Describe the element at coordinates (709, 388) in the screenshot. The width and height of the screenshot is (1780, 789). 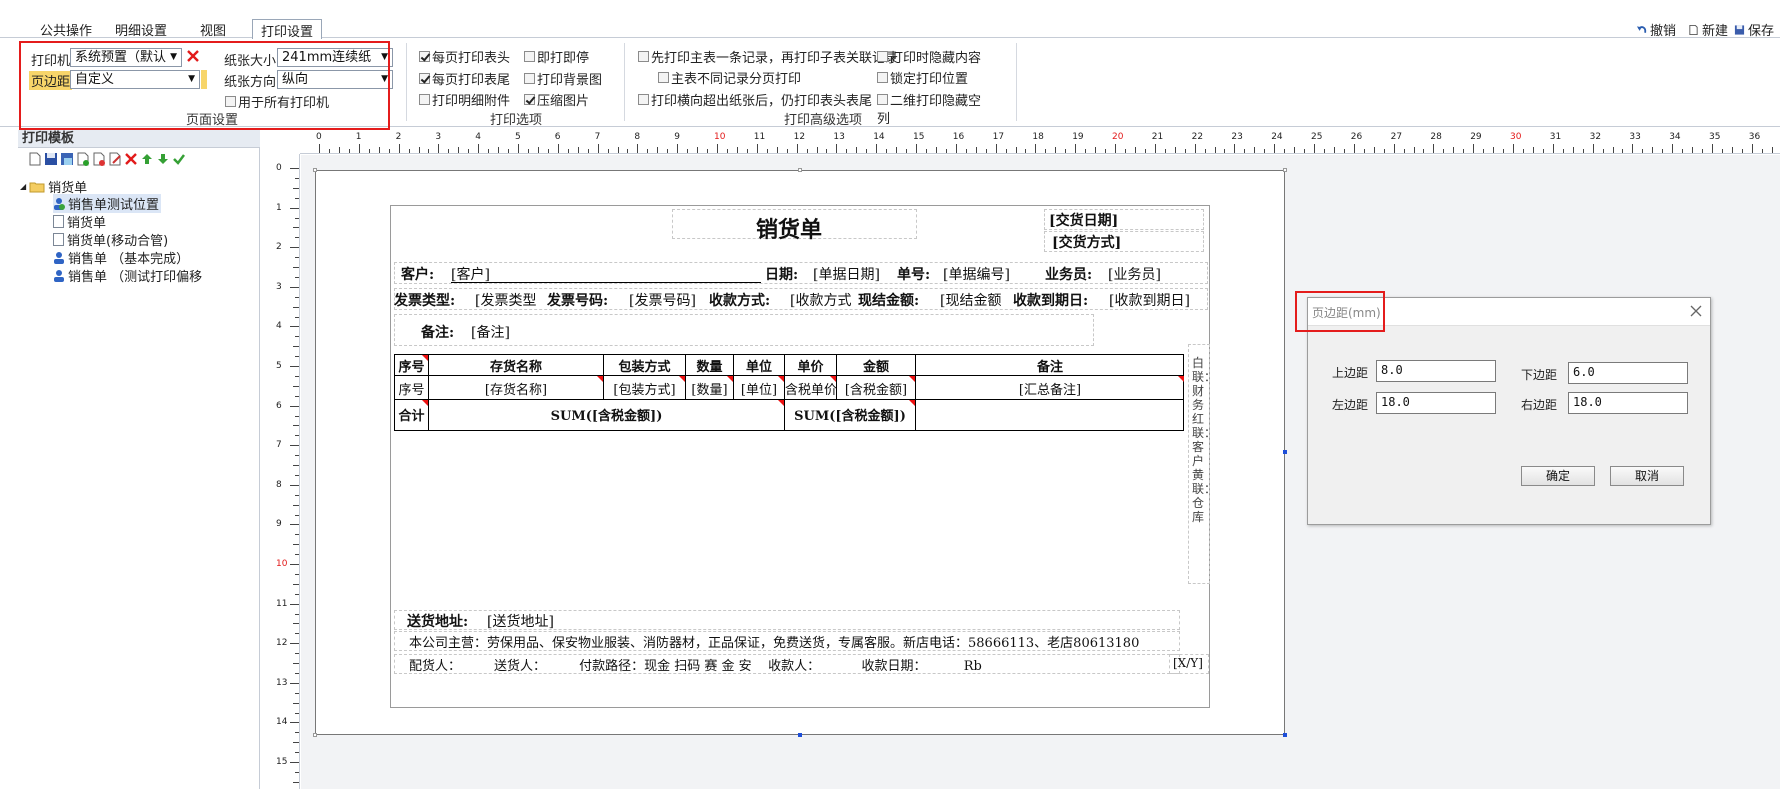
I see `table-row-cell: [数量]` at that location.